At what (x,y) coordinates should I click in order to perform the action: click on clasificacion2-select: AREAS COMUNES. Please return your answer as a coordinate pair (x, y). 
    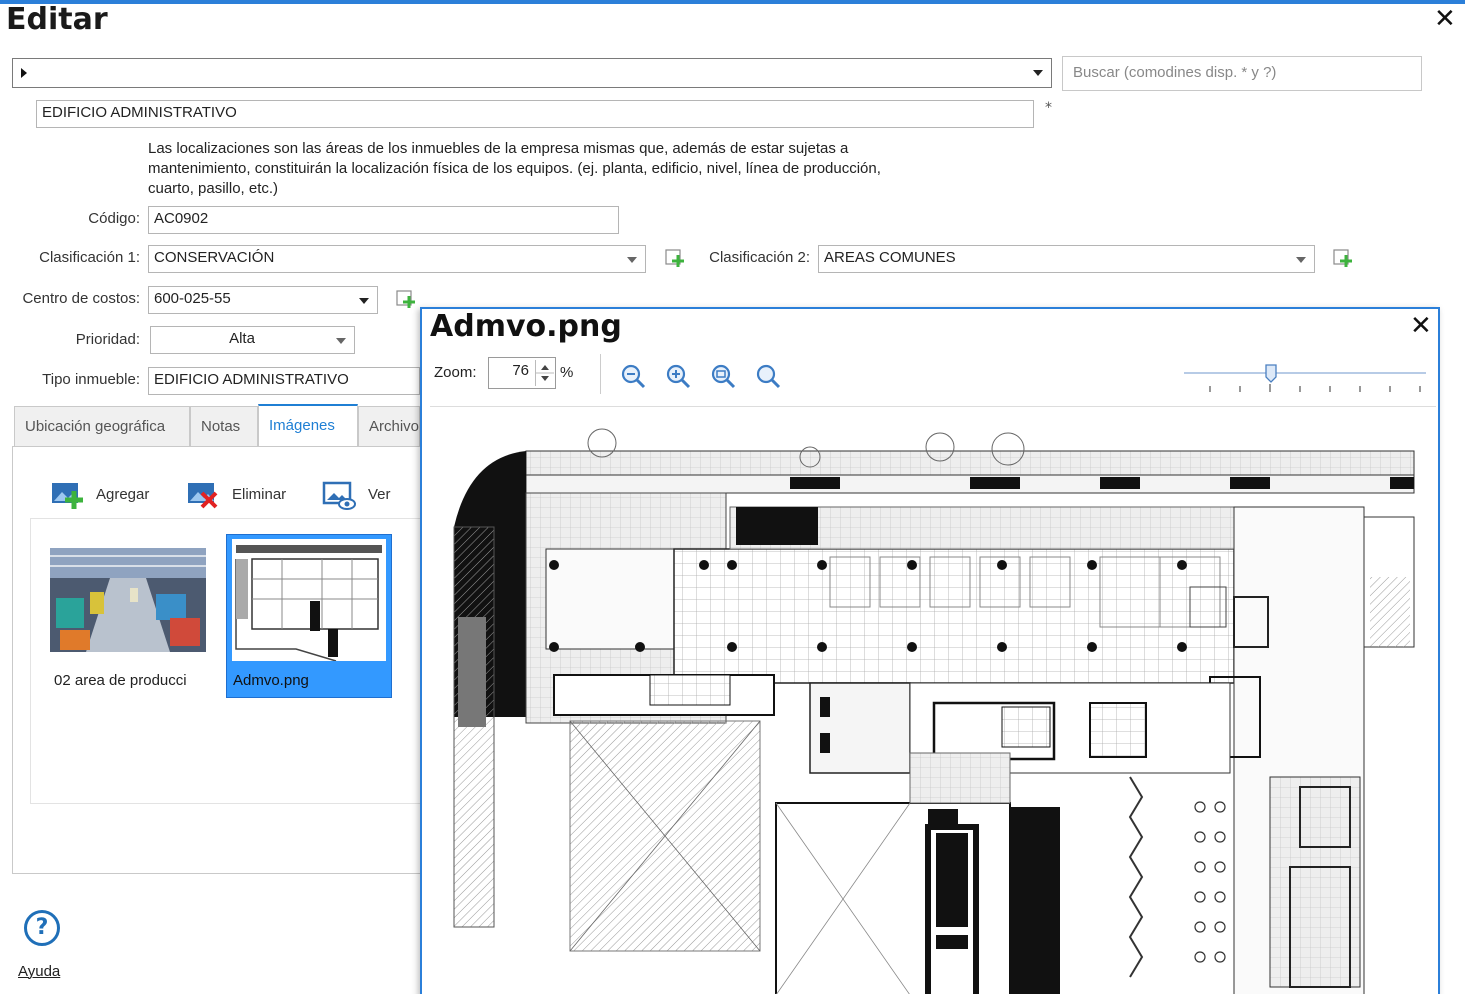
    Looking at the image, I should click on (1066, 259).